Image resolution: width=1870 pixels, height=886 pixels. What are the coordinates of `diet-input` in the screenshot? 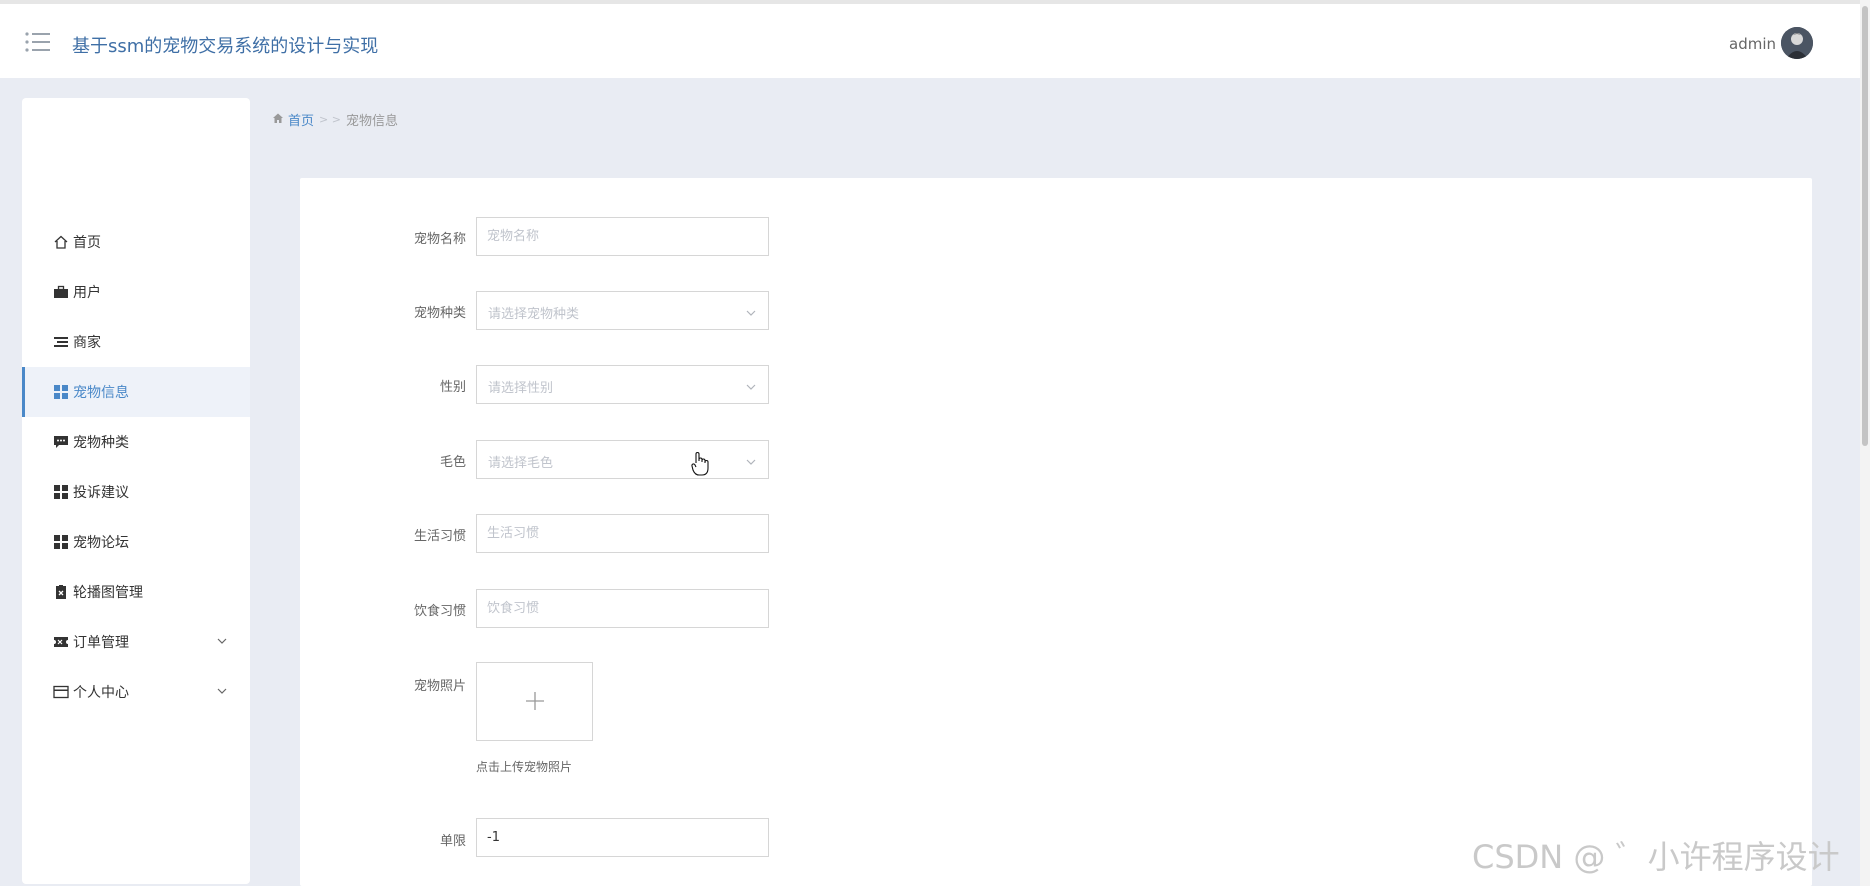 It's located at (622, 608).